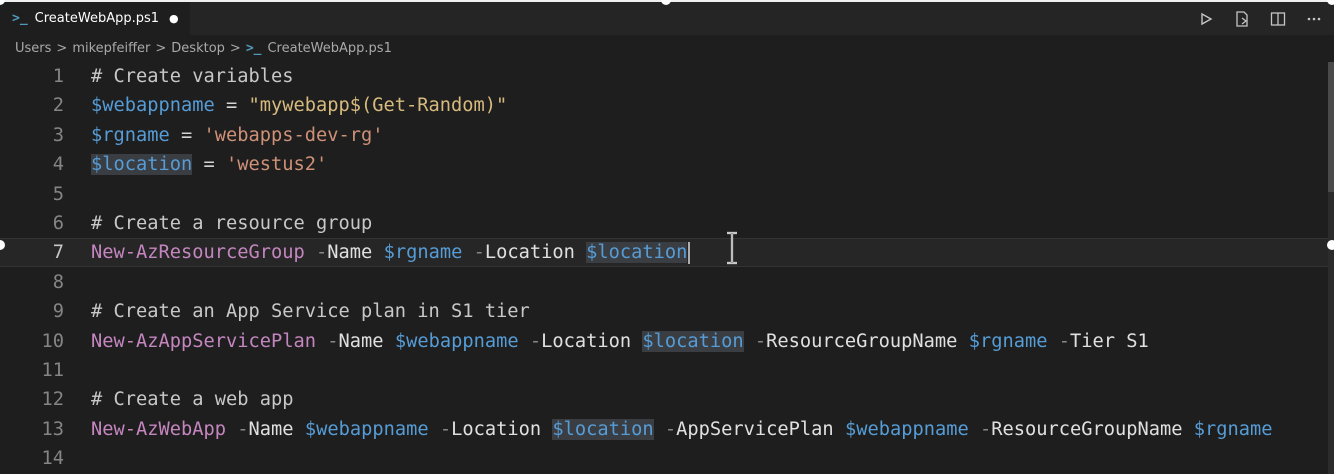  What do you see at coordinates (378, 106) in the screenshot?
I see `code-string: "mywebapp$(Get-Random)"` at bounding box center [378, 106].